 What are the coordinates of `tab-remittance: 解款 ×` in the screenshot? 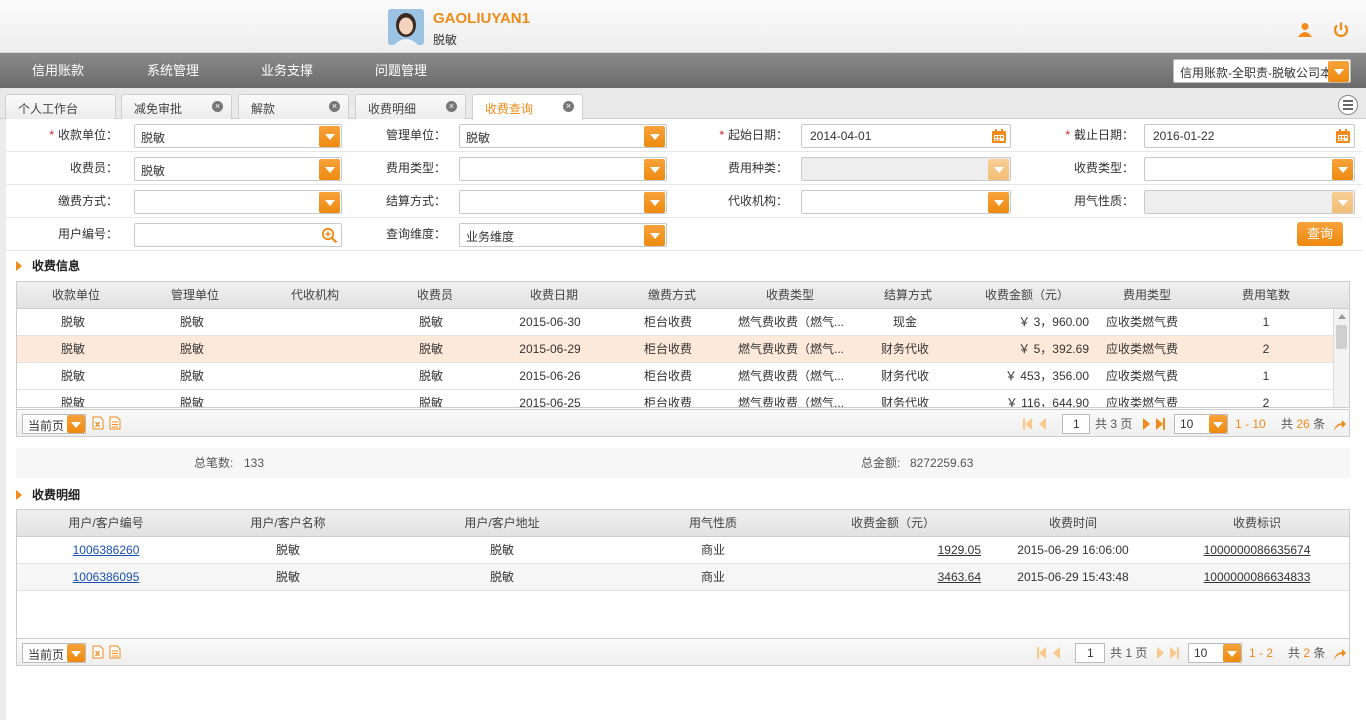 It's located at (293, 106).